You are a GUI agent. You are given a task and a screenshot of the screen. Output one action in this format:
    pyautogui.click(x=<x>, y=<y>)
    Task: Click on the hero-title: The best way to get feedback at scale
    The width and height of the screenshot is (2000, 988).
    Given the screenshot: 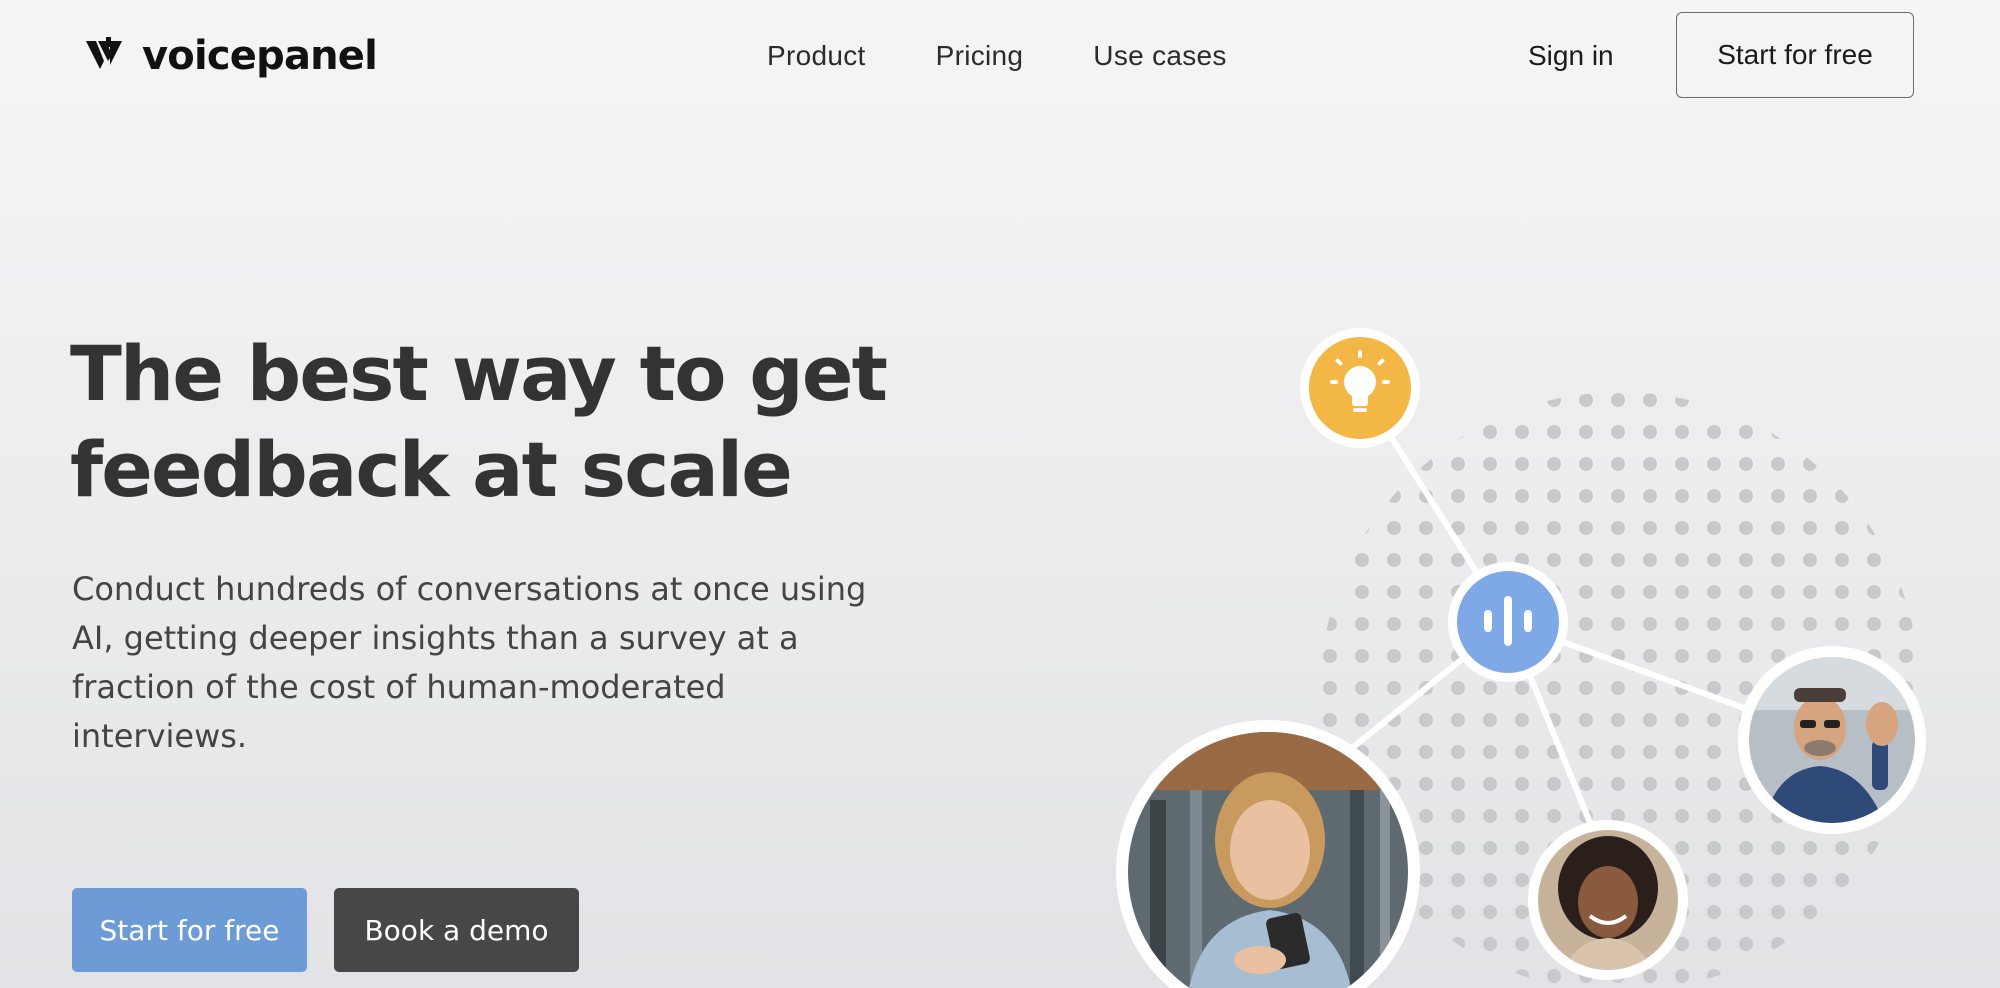 What is the action you would take?
    pyautogui.click(x=479, y=421)
    